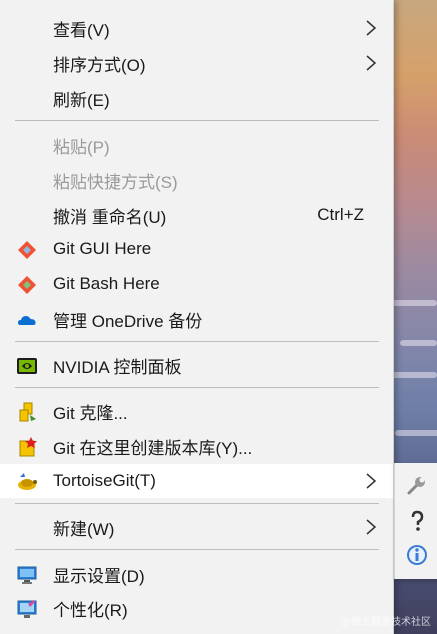 The height and width of the screenshot is (634, 437). I want to click on menu-item-paste-shortcut: 粘贴快捷方式(S), so click(196, 180).